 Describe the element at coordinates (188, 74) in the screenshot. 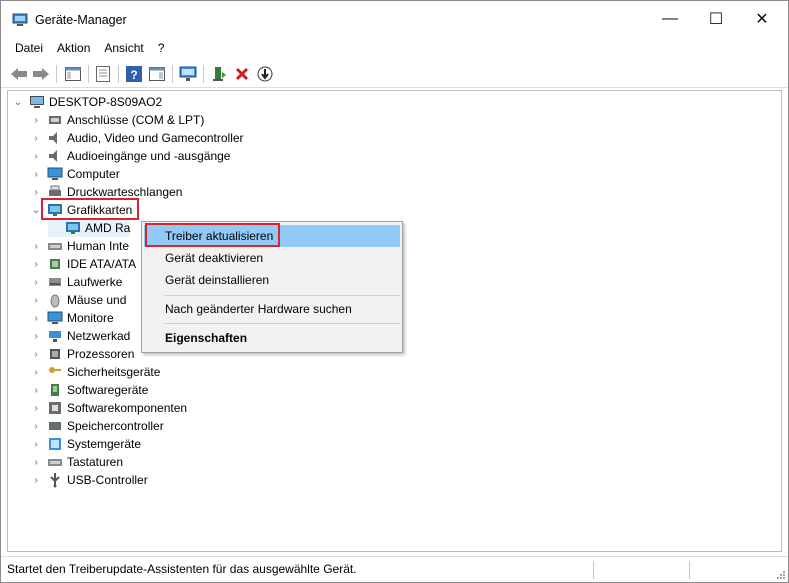

I see `scan-hardware-button` at that location.